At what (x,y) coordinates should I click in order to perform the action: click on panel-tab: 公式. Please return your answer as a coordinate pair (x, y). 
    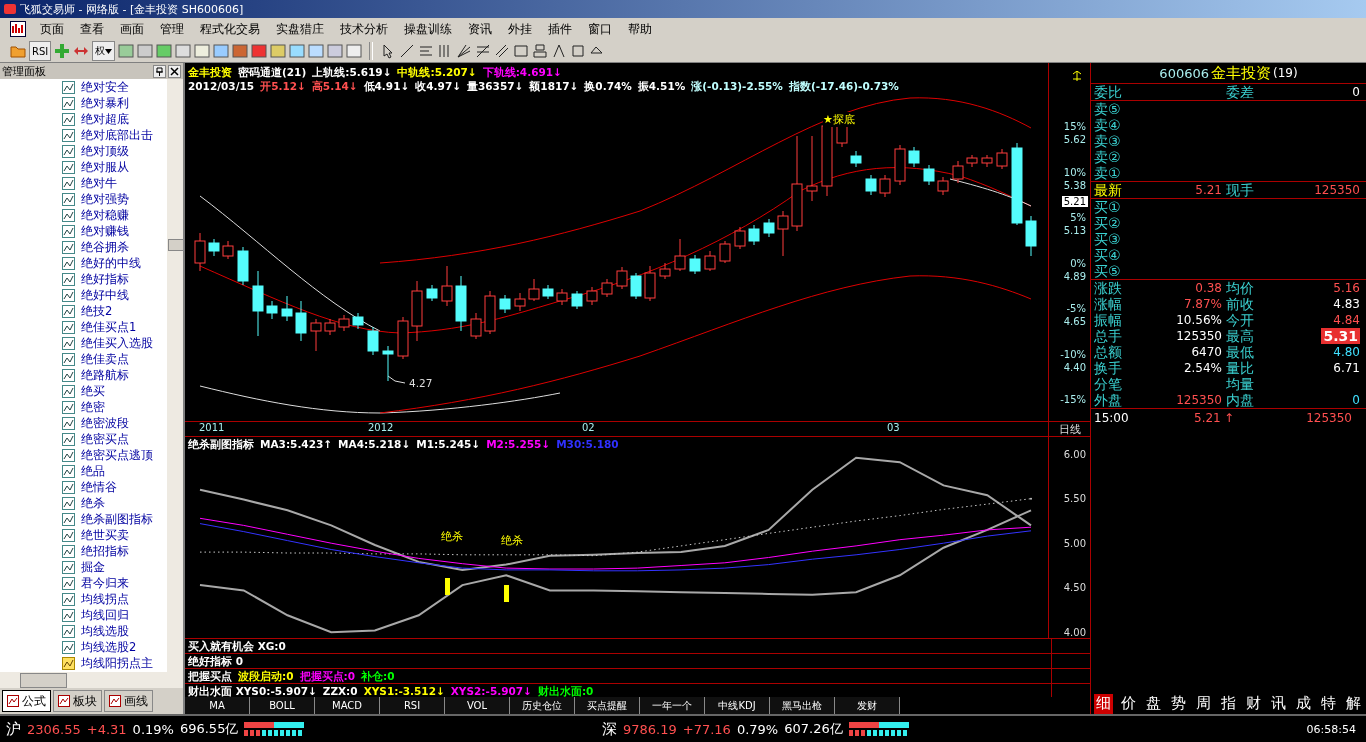
    Looking at the image, I should click on (26, 701).